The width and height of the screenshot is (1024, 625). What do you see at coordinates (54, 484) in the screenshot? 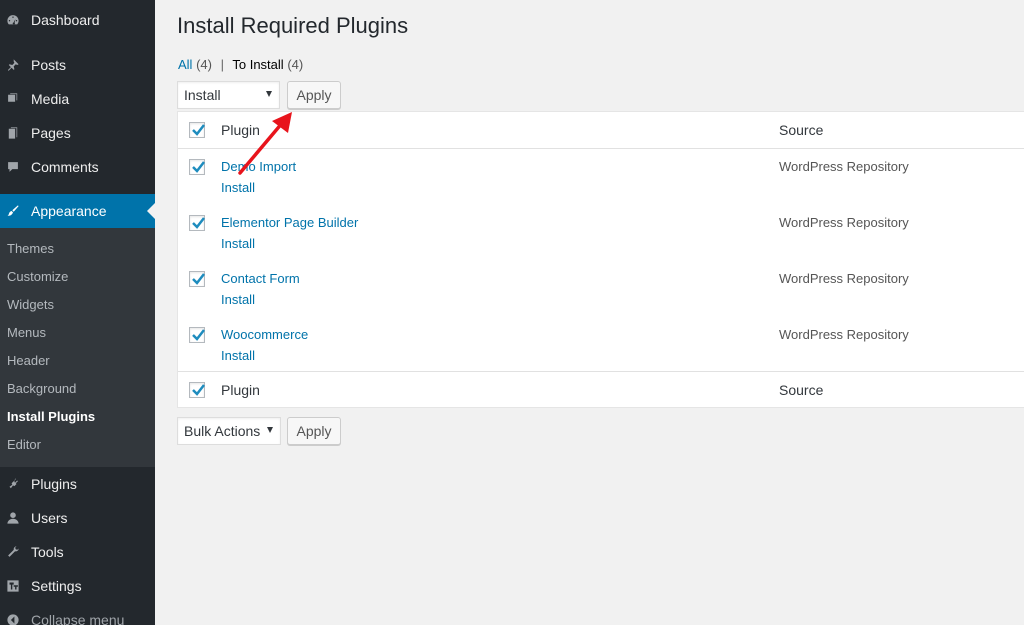
I see `menu-label: Plugins` at bounding box center [54, 484].